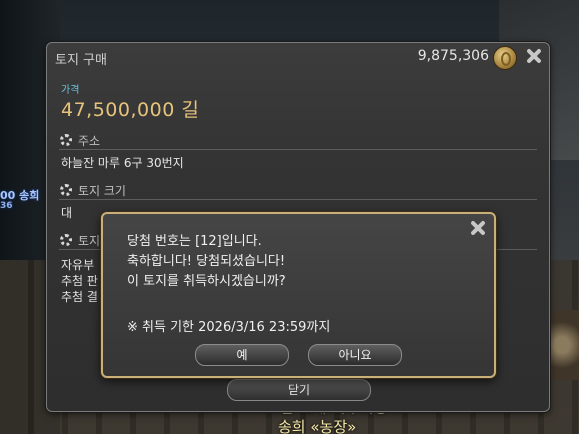 This screenshot has width=579, height=434. What do you see at coordinates (533, 56) in the screenshot?
I see `window-close-icon` at bounding box center [533, 56].